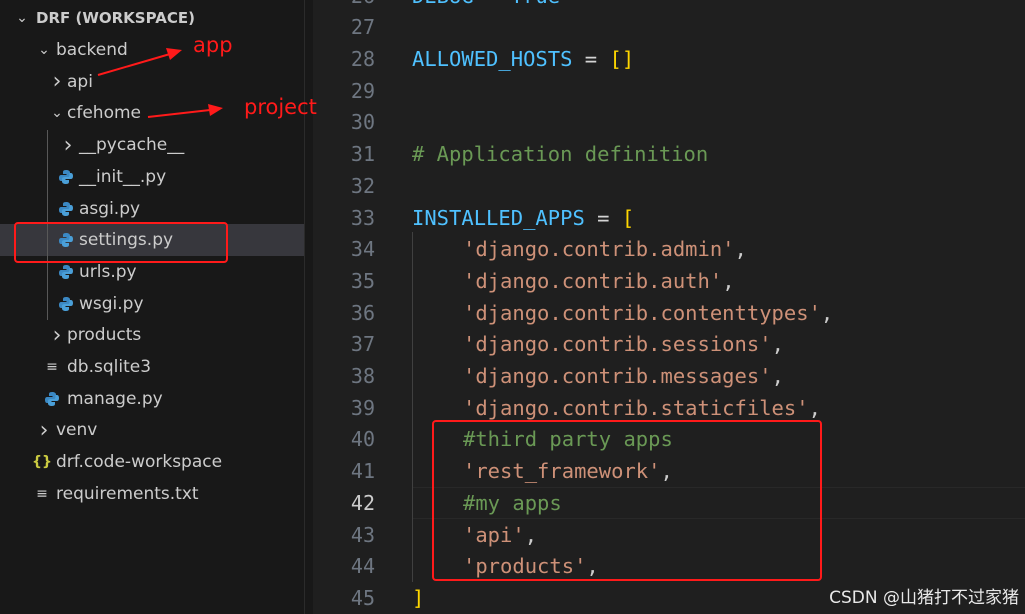 The image size is (1025, 614). I want to click on highlight-box-settings, so click(121, 242).